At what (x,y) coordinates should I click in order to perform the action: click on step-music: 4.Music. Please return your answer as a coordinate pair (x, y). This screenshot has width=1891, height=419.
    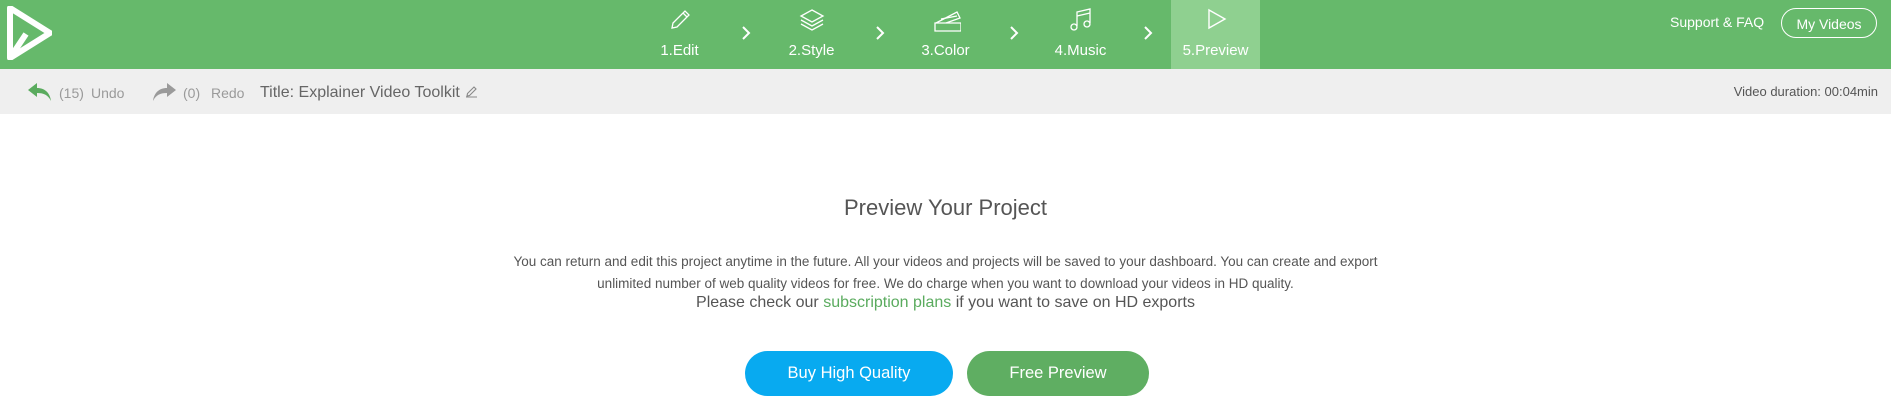
    Looking at the image, I should click on (1080, 34).